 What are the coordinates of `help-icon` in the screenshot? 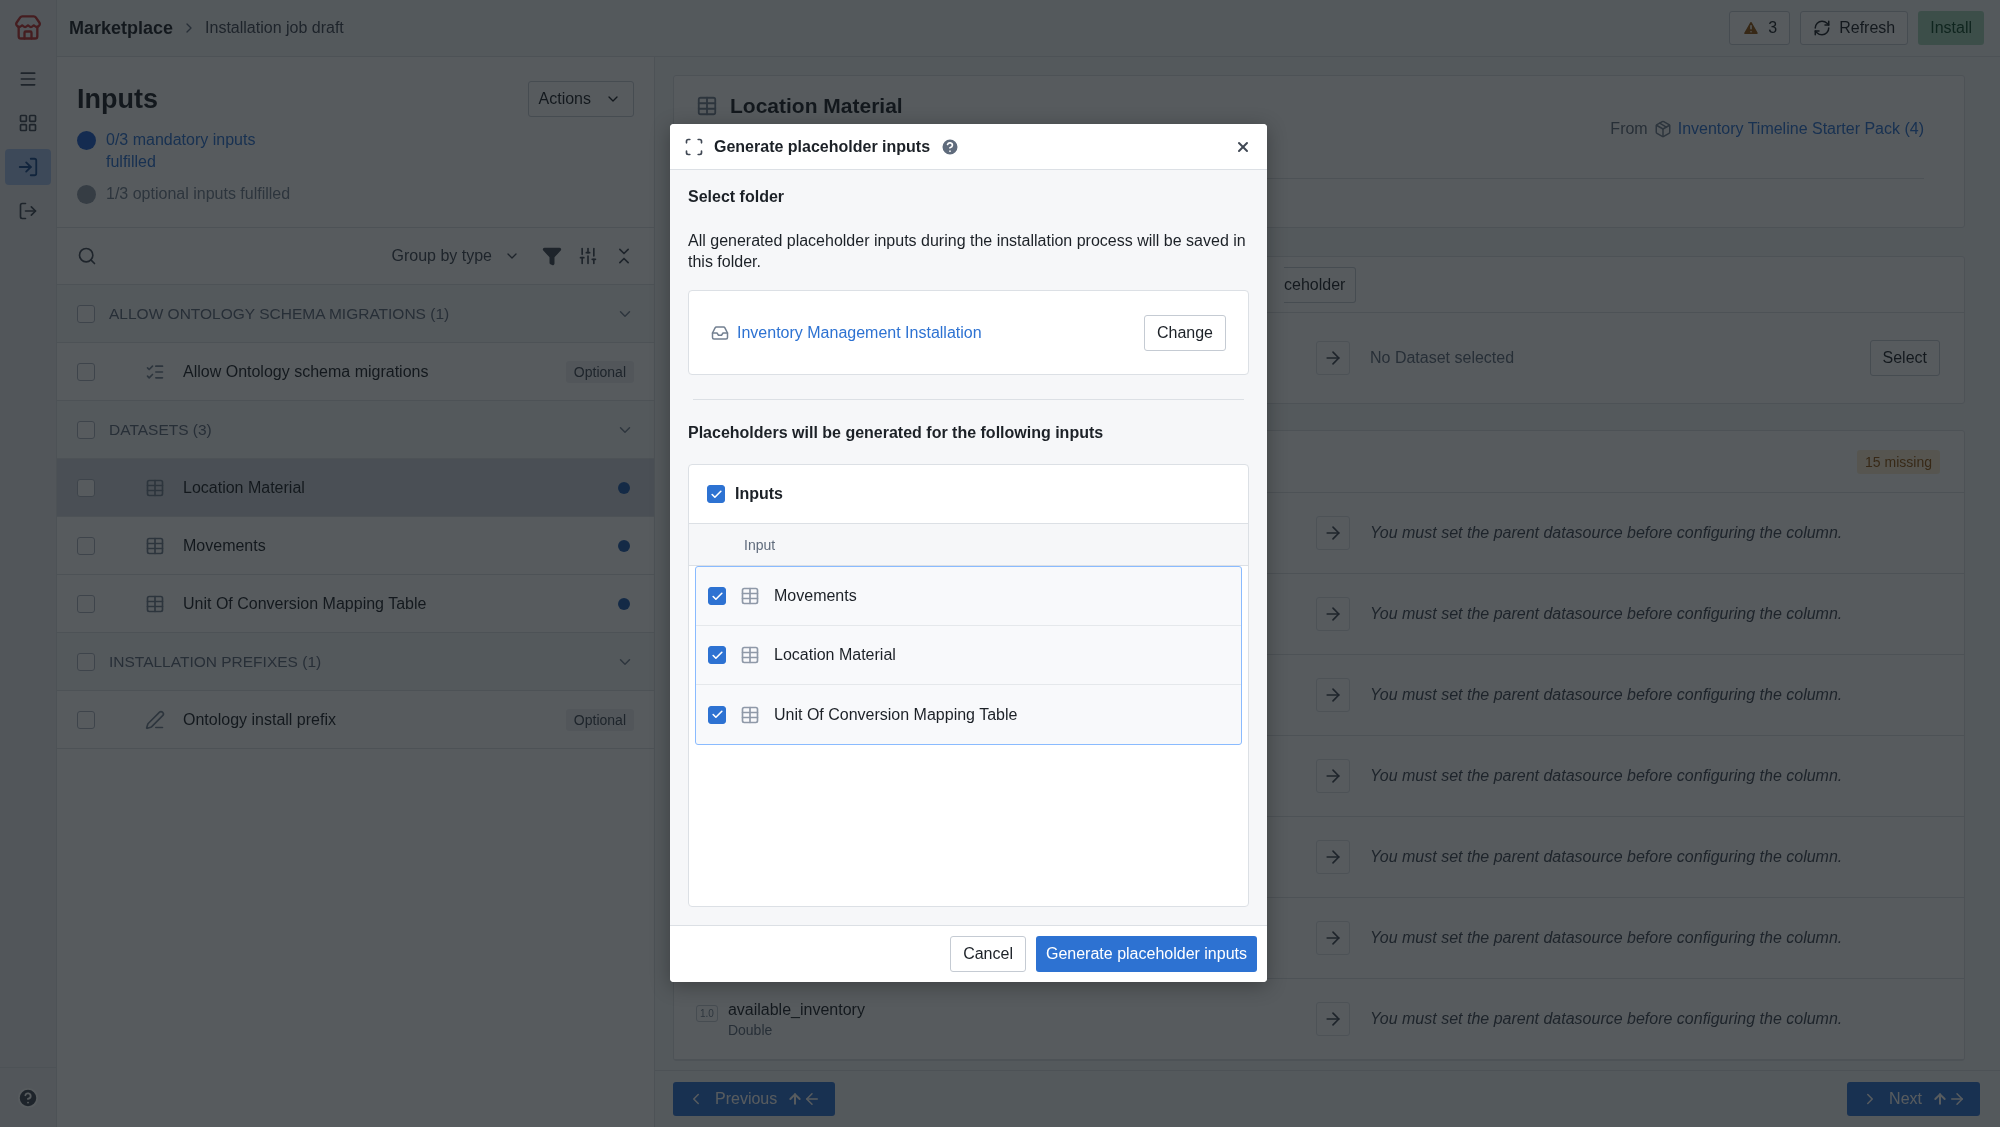 It's located at (950, 146).